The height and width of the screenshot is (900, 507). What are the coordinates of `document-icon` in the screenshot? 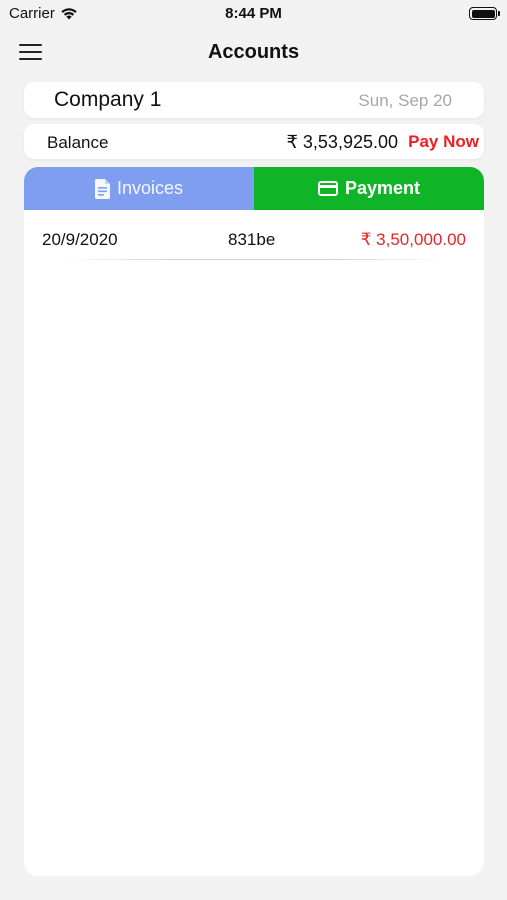 It's located at (102, 188).